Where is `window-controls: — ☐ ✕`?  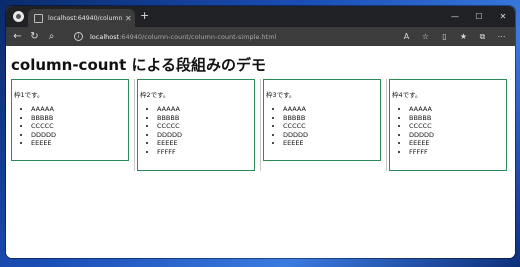
window-controls: — ☐ ✕ is located at coordinates (479, 16).